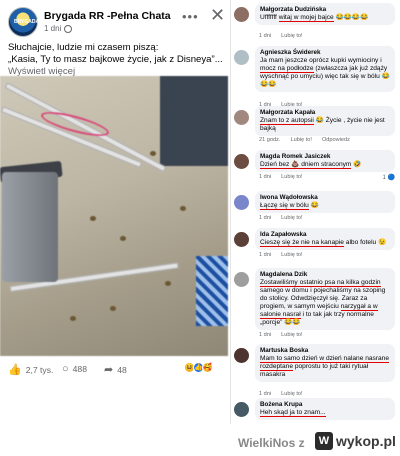 The height and width of the screenshot is (456, 400). What do you see at coordinates (389, 177) in the screenshot?
I see `comment-reaction-count: 1 🔵` at bounding box center [389, 177].